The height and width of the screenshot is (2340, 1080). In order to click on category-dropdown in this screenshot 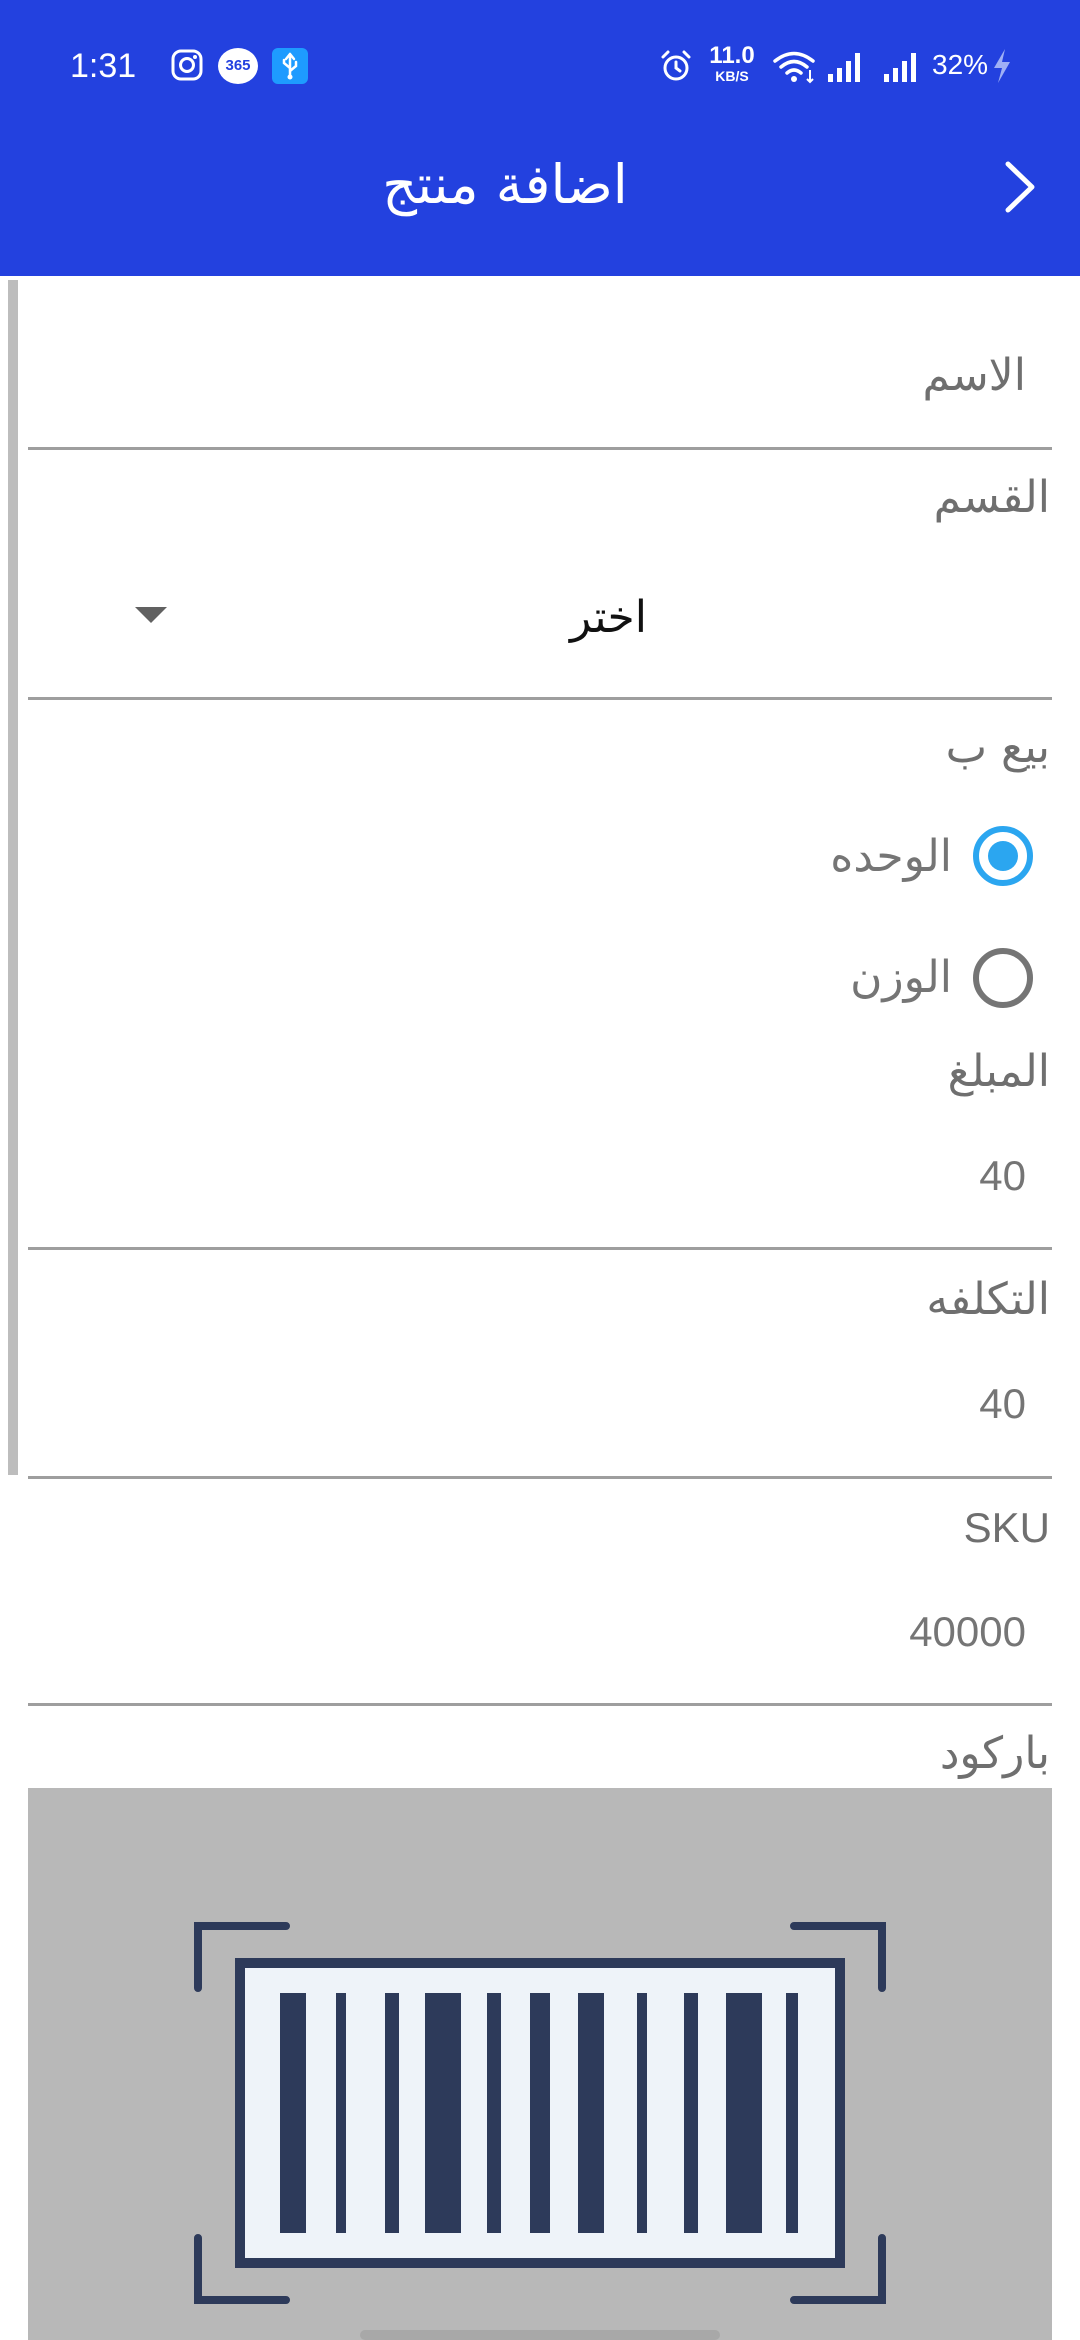, I will do `click(540, 620)`.